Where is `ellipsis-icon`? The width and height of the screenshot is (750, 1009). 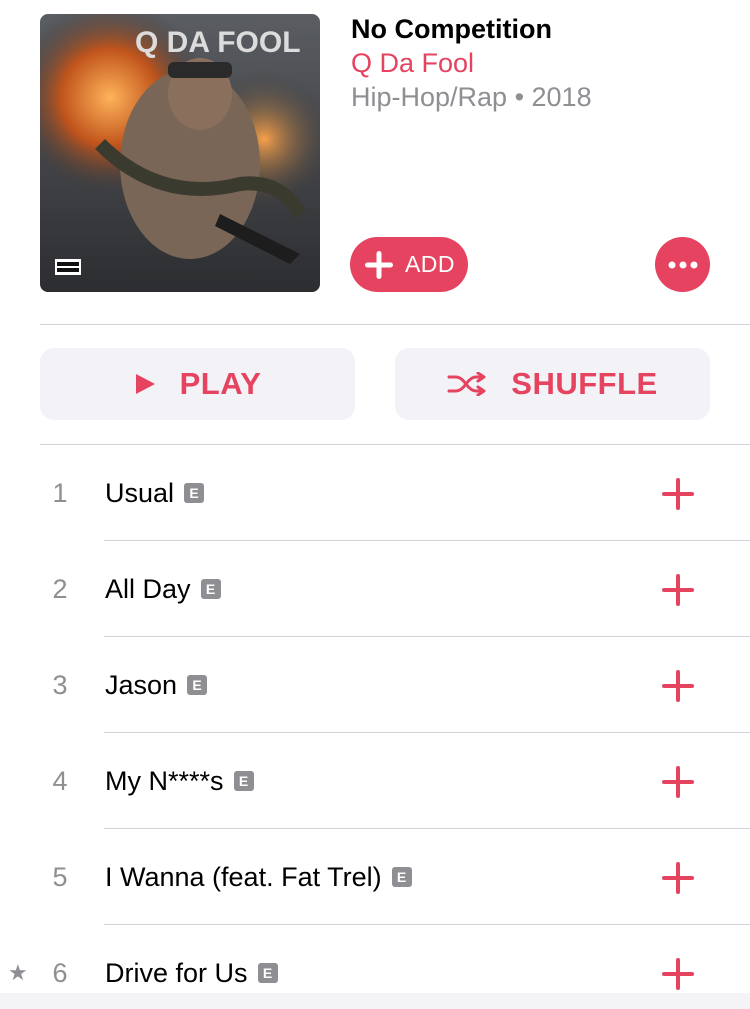
ellipsis-icon is located at coordinates (682, 264).